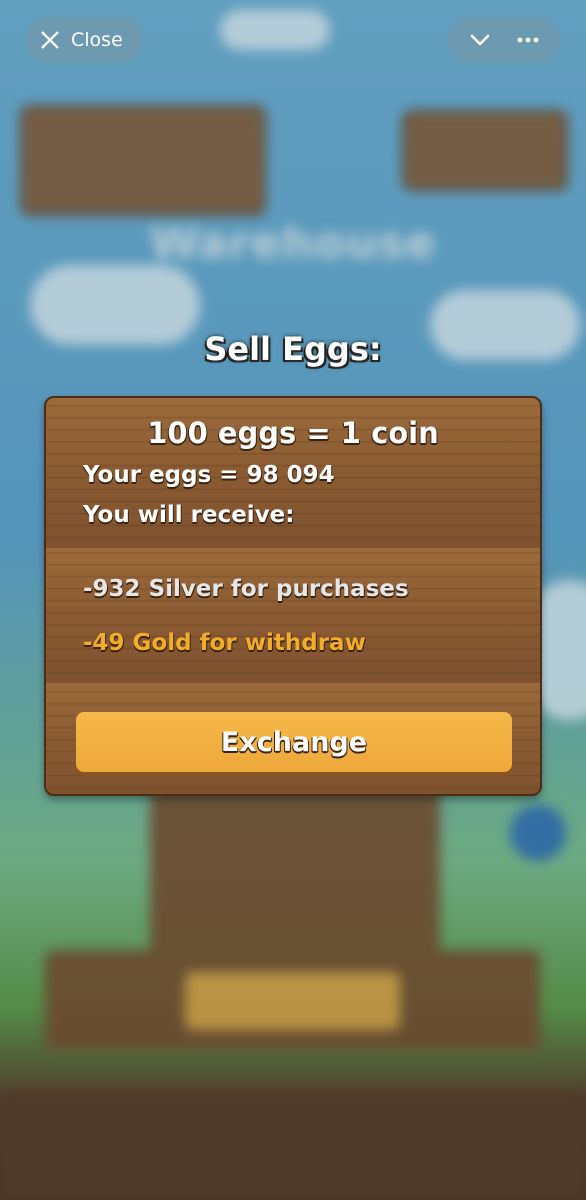  Describe the element at coordinates (528, 40) in the screenshot. I see `more-icon` at that location.